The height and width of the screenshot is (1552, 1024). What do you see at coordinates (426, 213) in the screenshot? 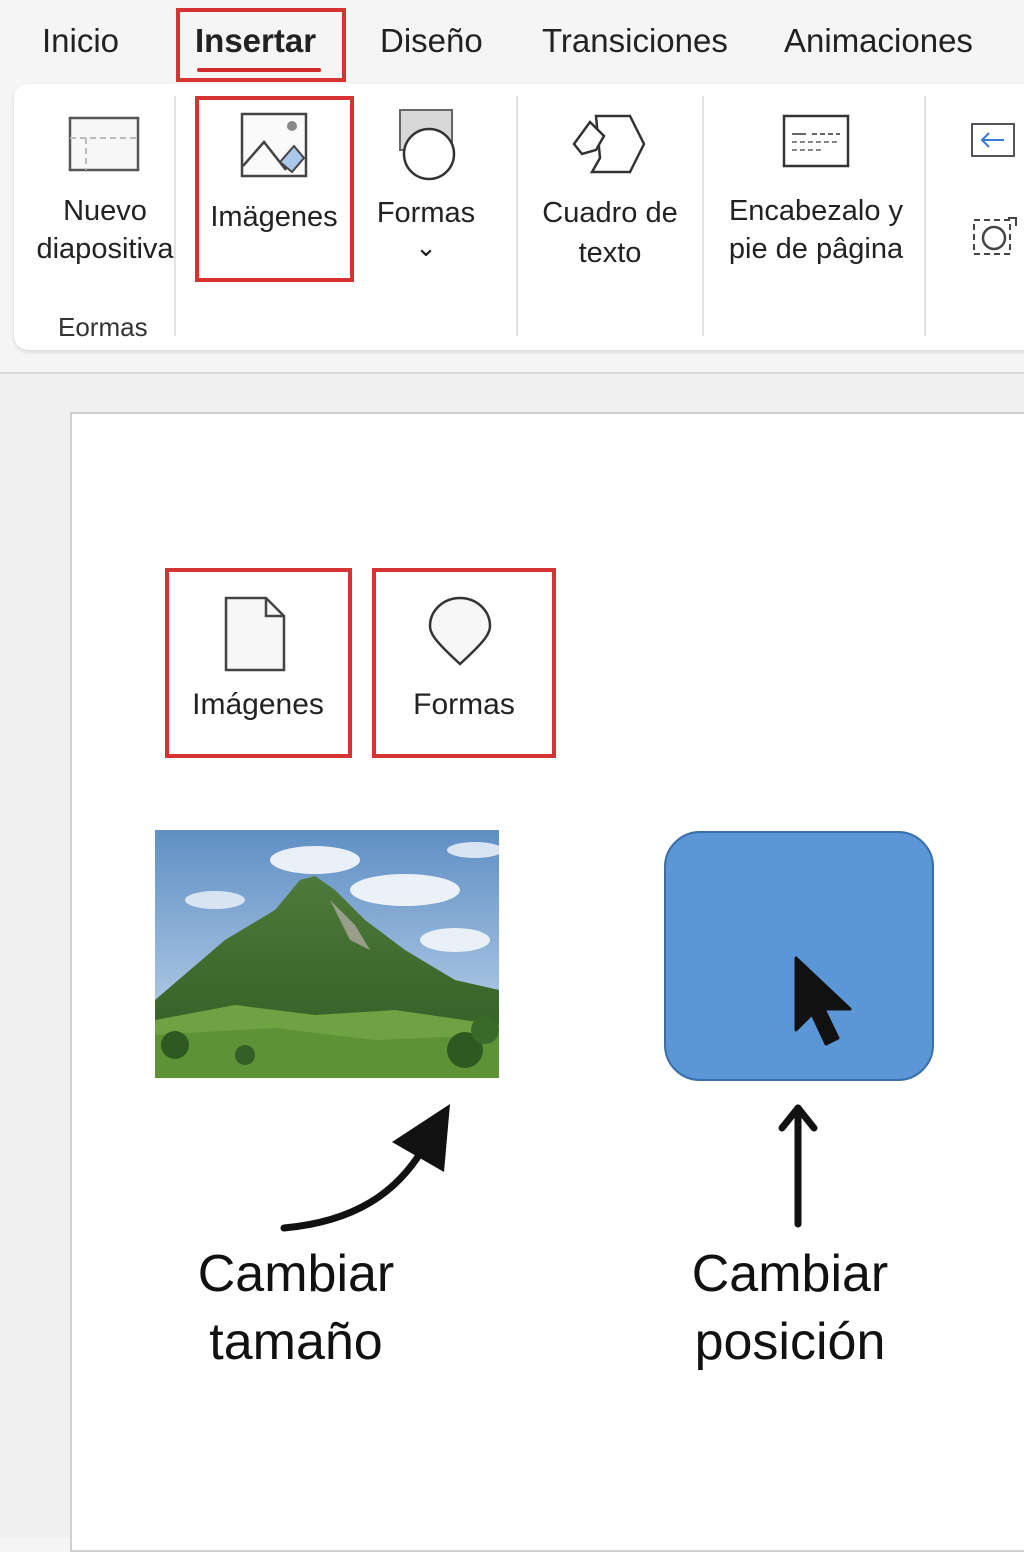
I see `shapes-ribbon-label: Formas` at bounding box center [426, 213].